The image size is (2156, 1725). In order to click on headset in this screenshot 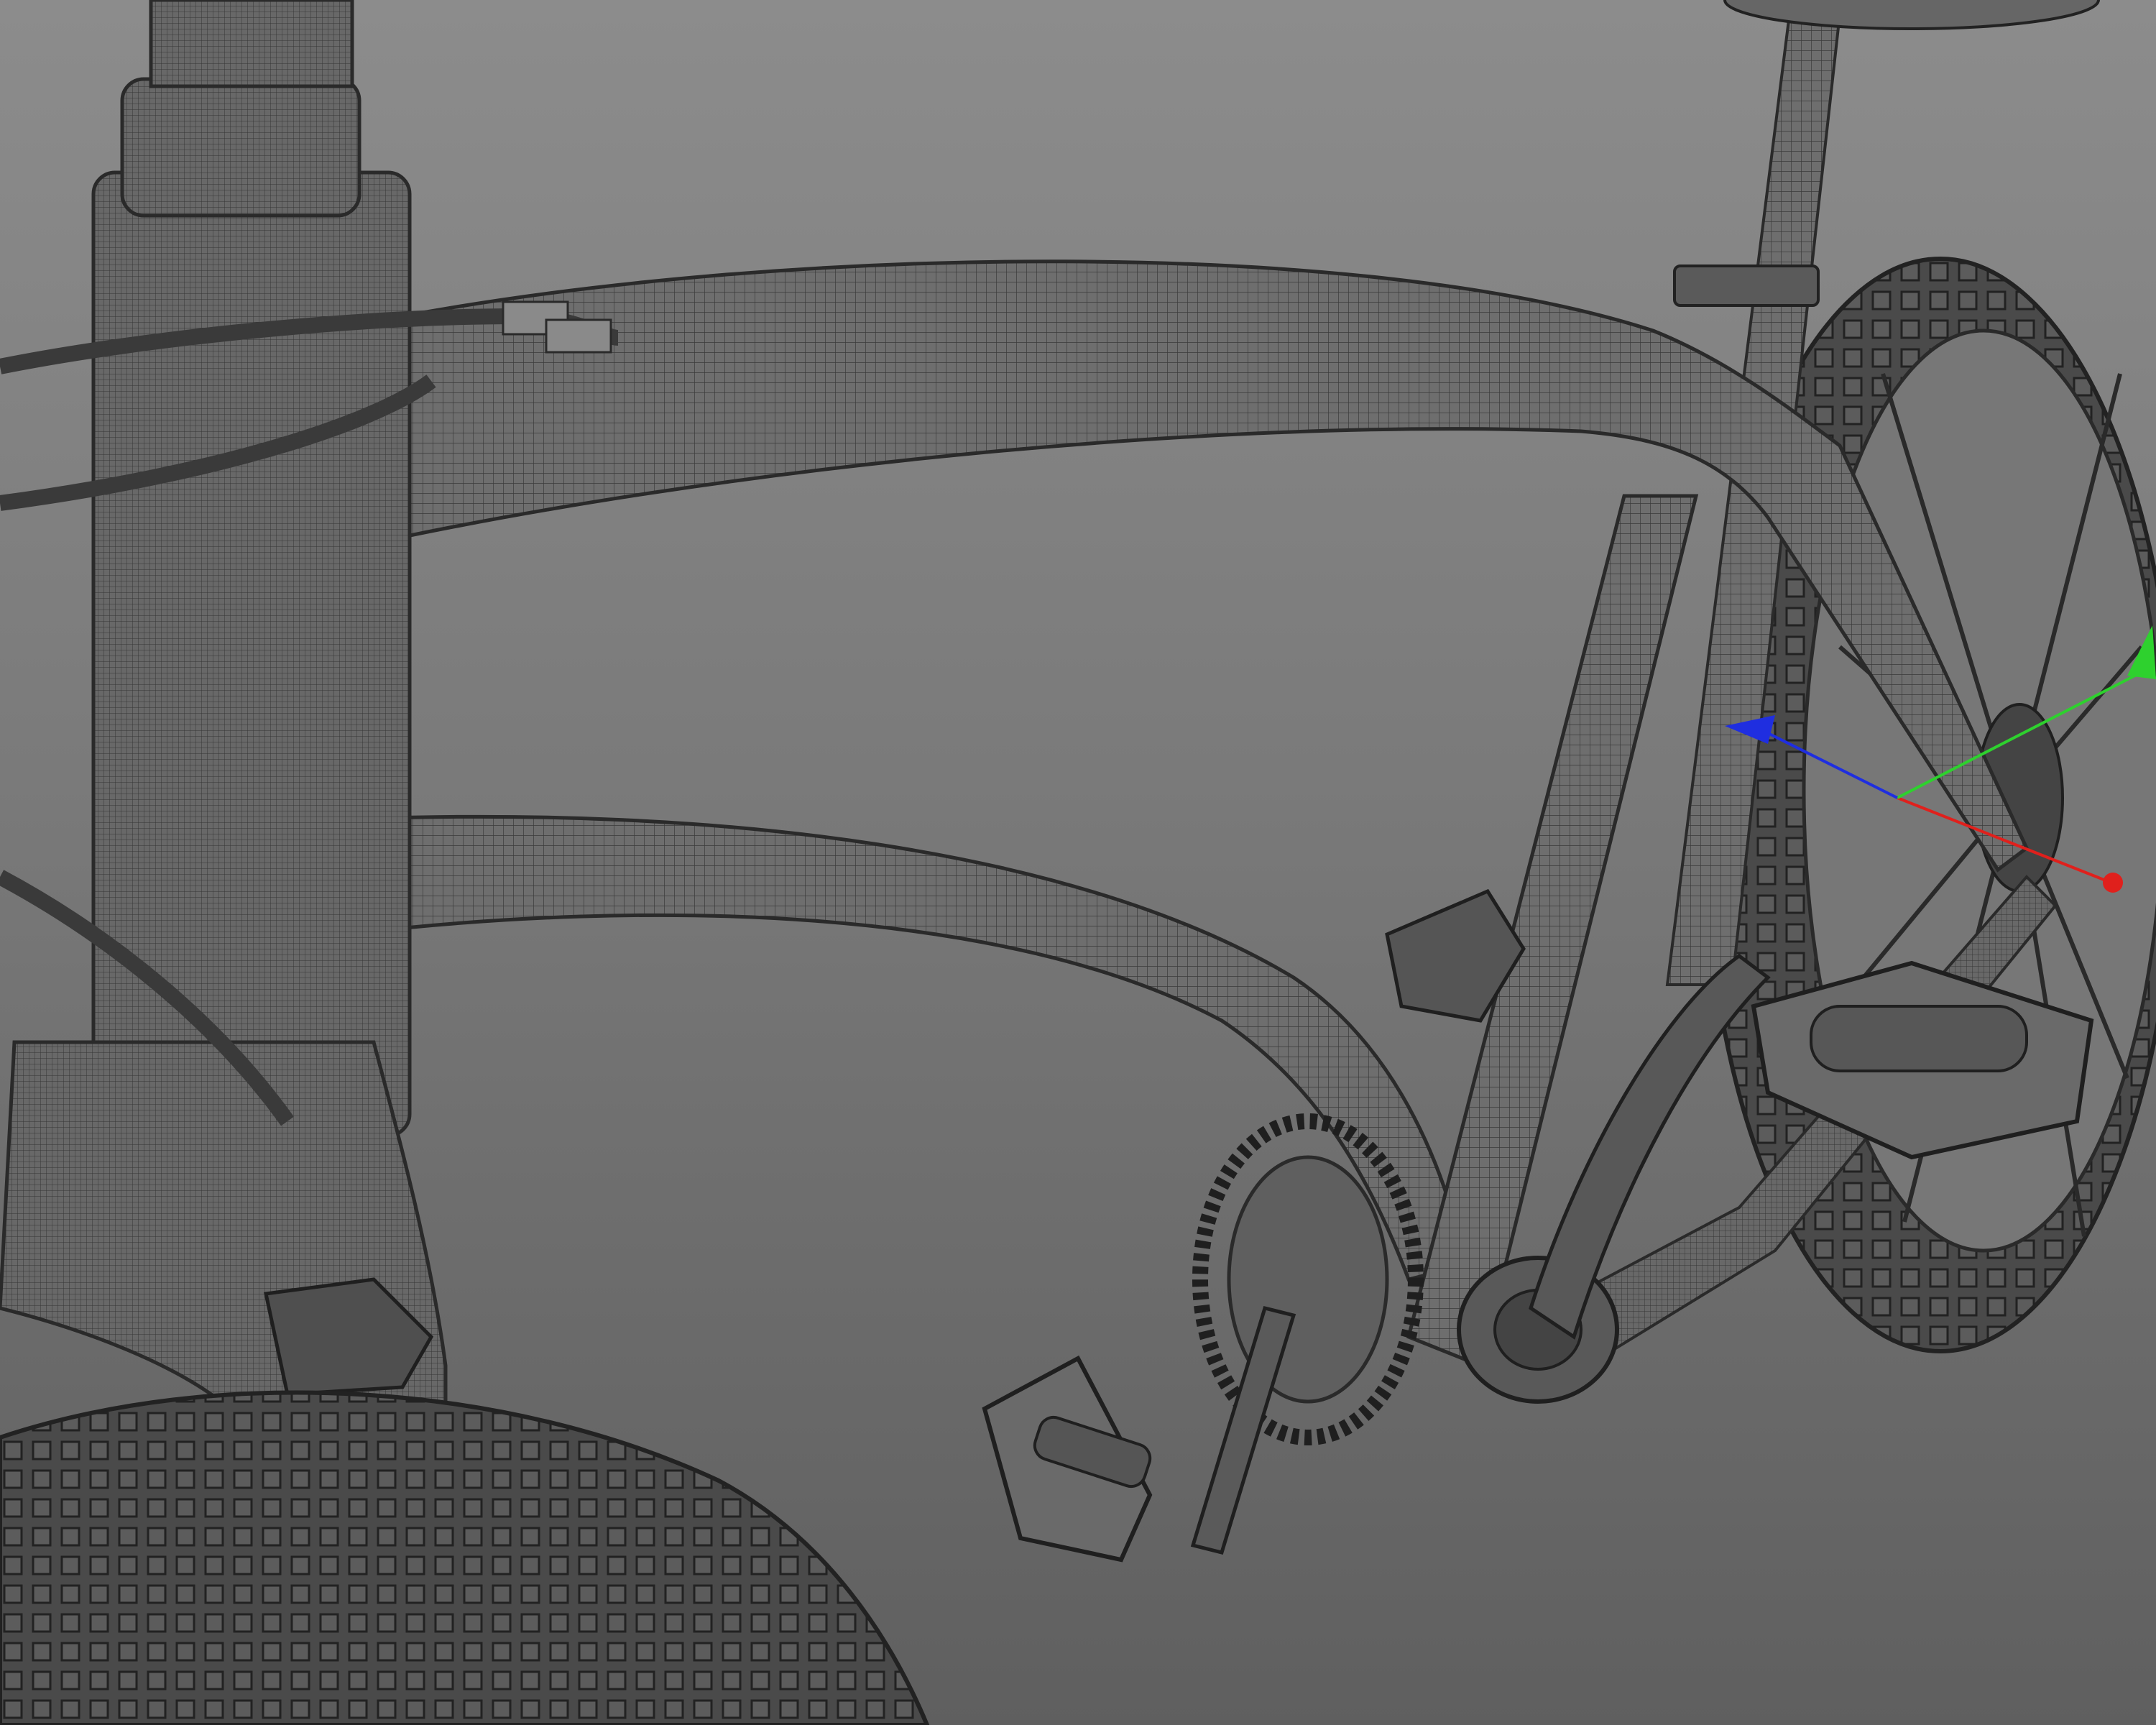, I will do `click(240, 147)`.